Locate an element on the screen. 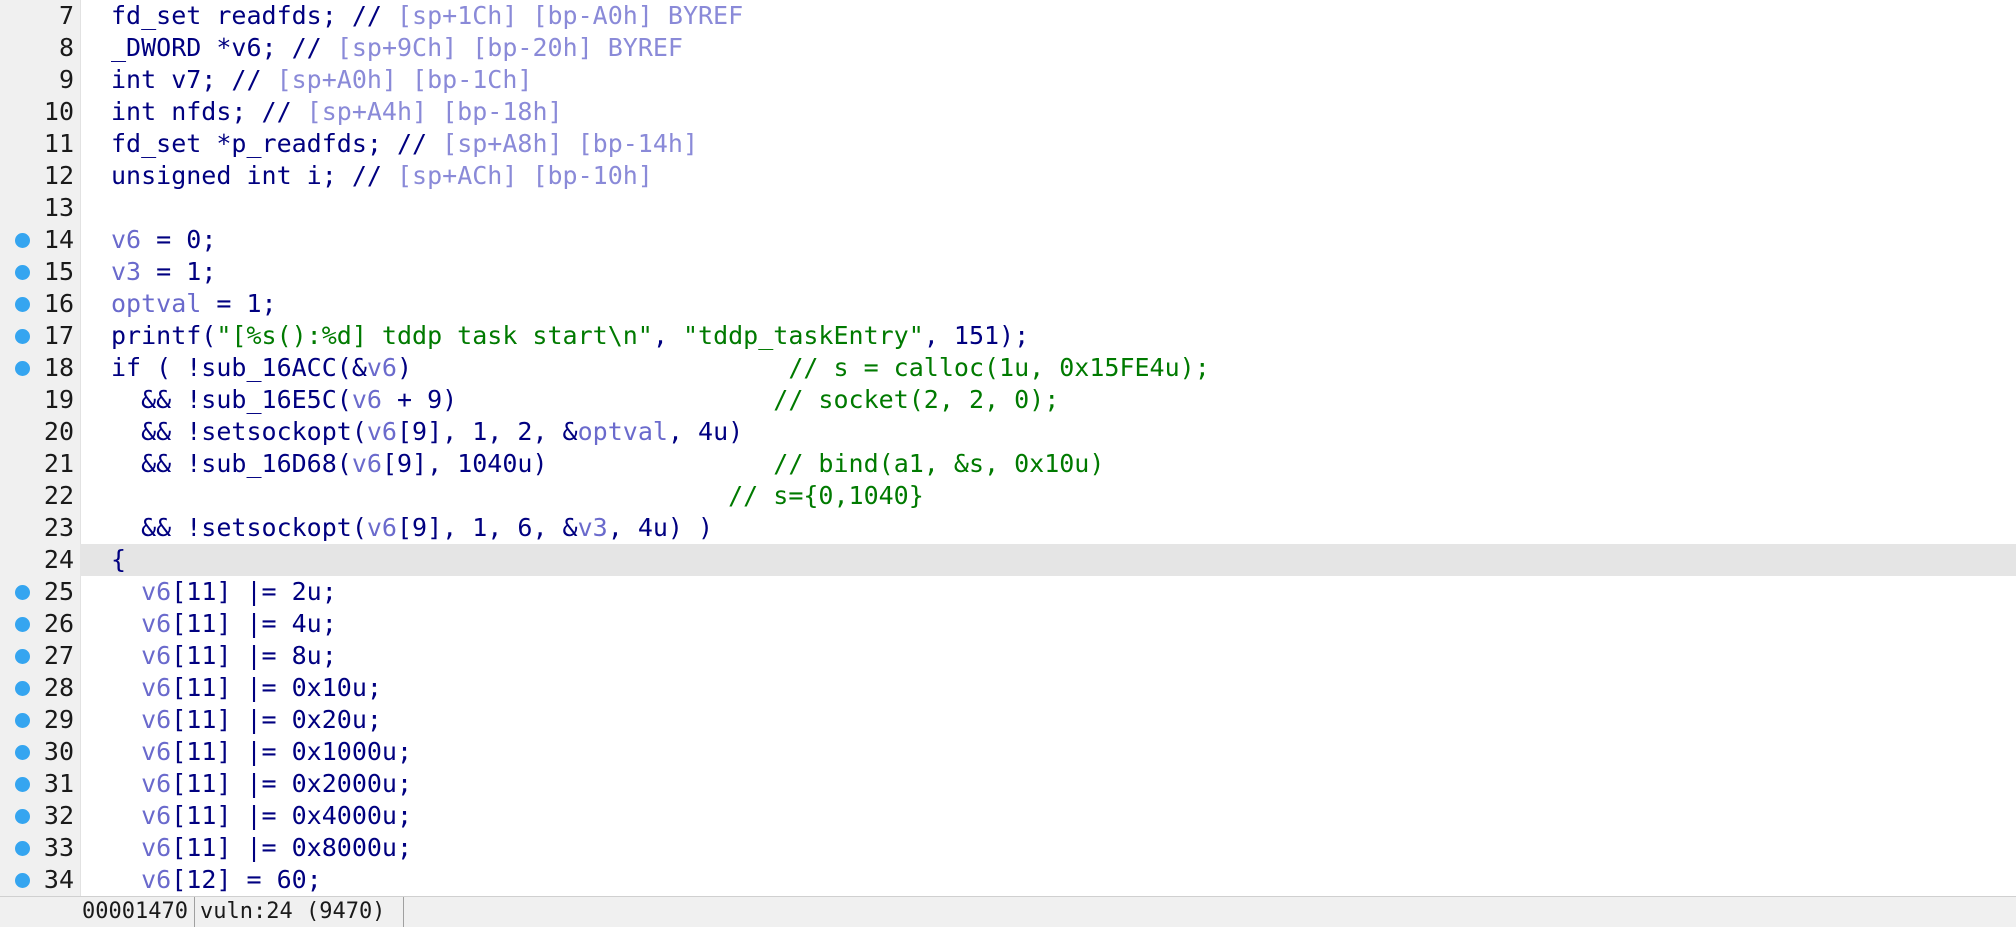 The height and width of the screenshot is (927, 2016). code-token: ; // is located at coordinates (299, 47).